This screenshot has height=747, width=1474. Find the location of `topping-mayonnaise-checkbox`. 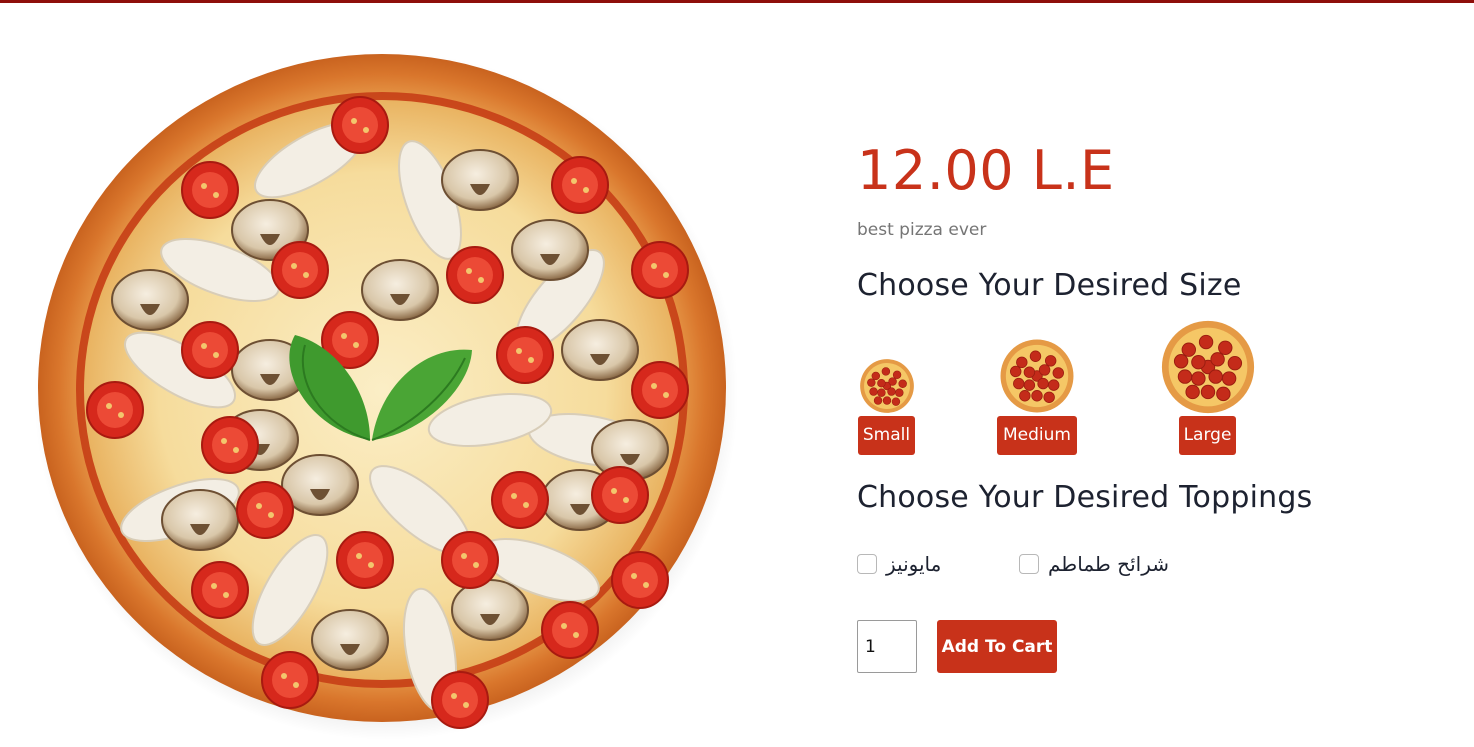

topping-mayonnaise-checkbox is located at coordinates (867, 564).